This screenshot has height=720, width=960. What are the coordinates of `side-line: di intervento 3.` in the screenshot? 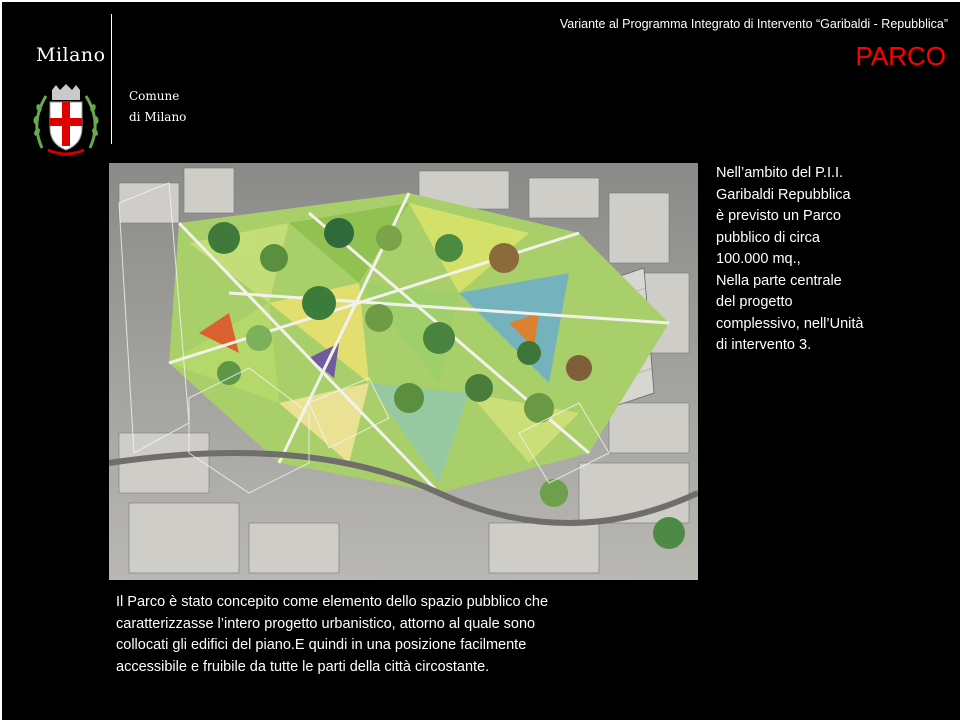 It's located at (764, 345).